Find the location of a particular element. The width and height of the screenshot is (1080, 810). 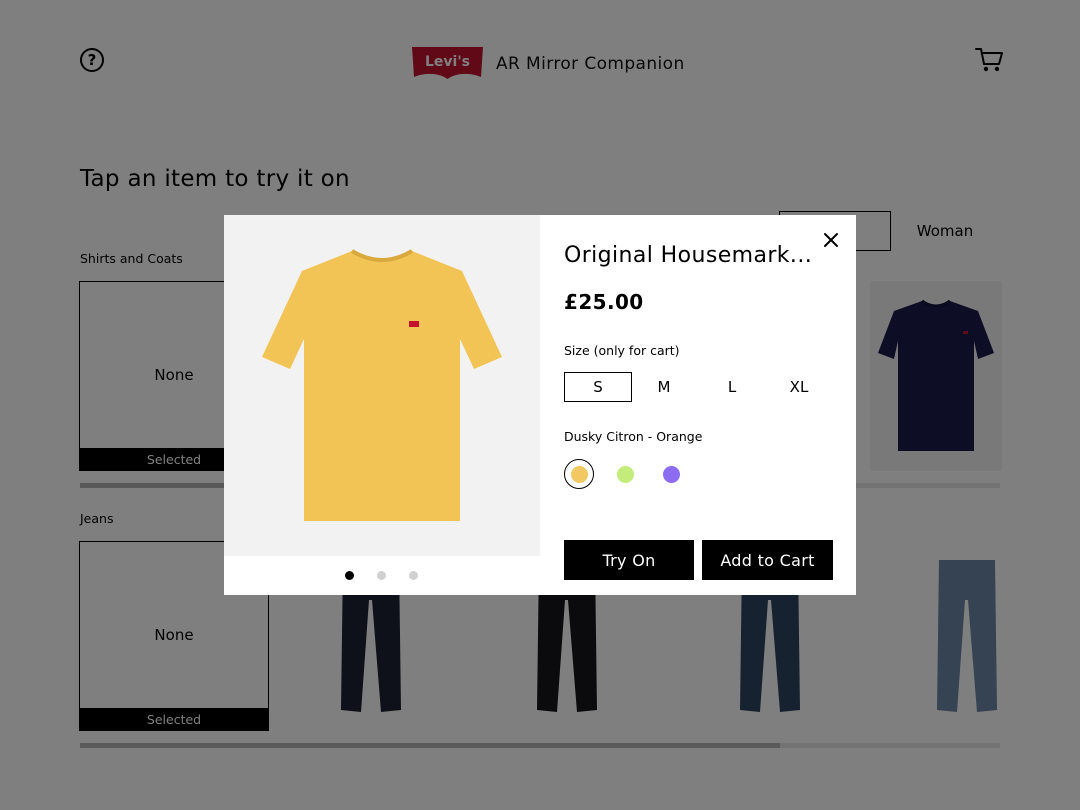

add-to-cart-button: Add to Cart is located at coordinates (767, 560).